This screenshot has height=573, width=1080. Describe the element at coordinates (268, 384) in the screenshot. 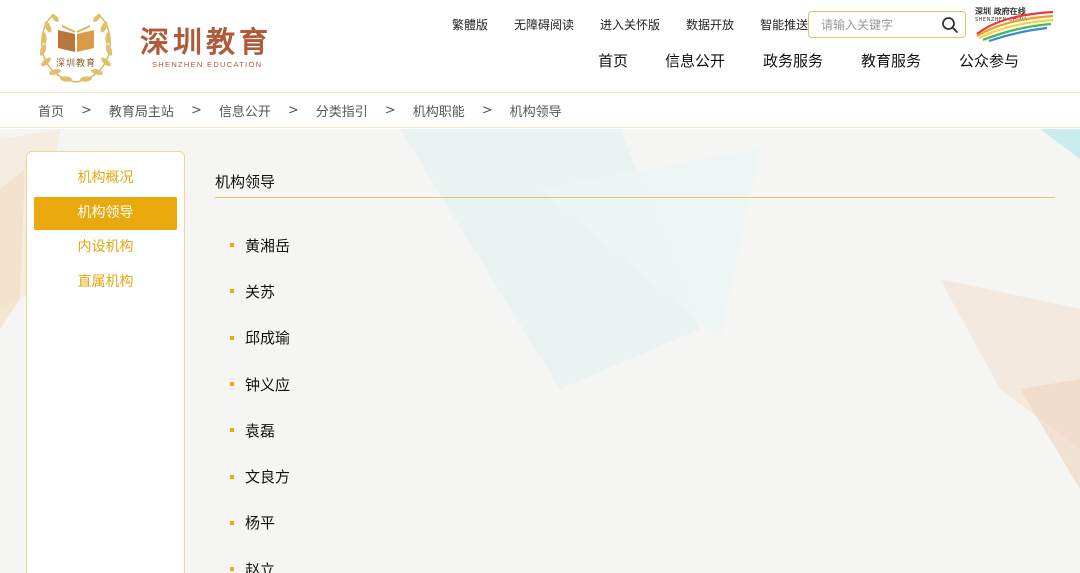

I see `leader-name: 钟义应` at that location.